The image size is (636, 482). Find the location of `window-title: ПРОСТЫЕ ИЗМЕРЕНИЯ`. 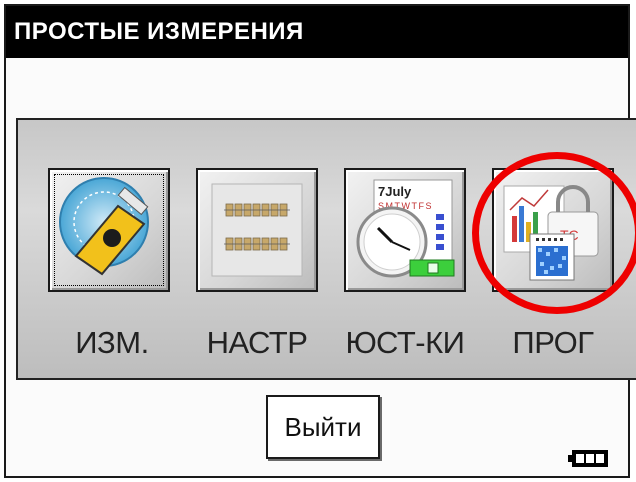

window-title: ПРОСТЫЕ ИЗМЕРЕНИЯ is located at coordinates (317, 32).